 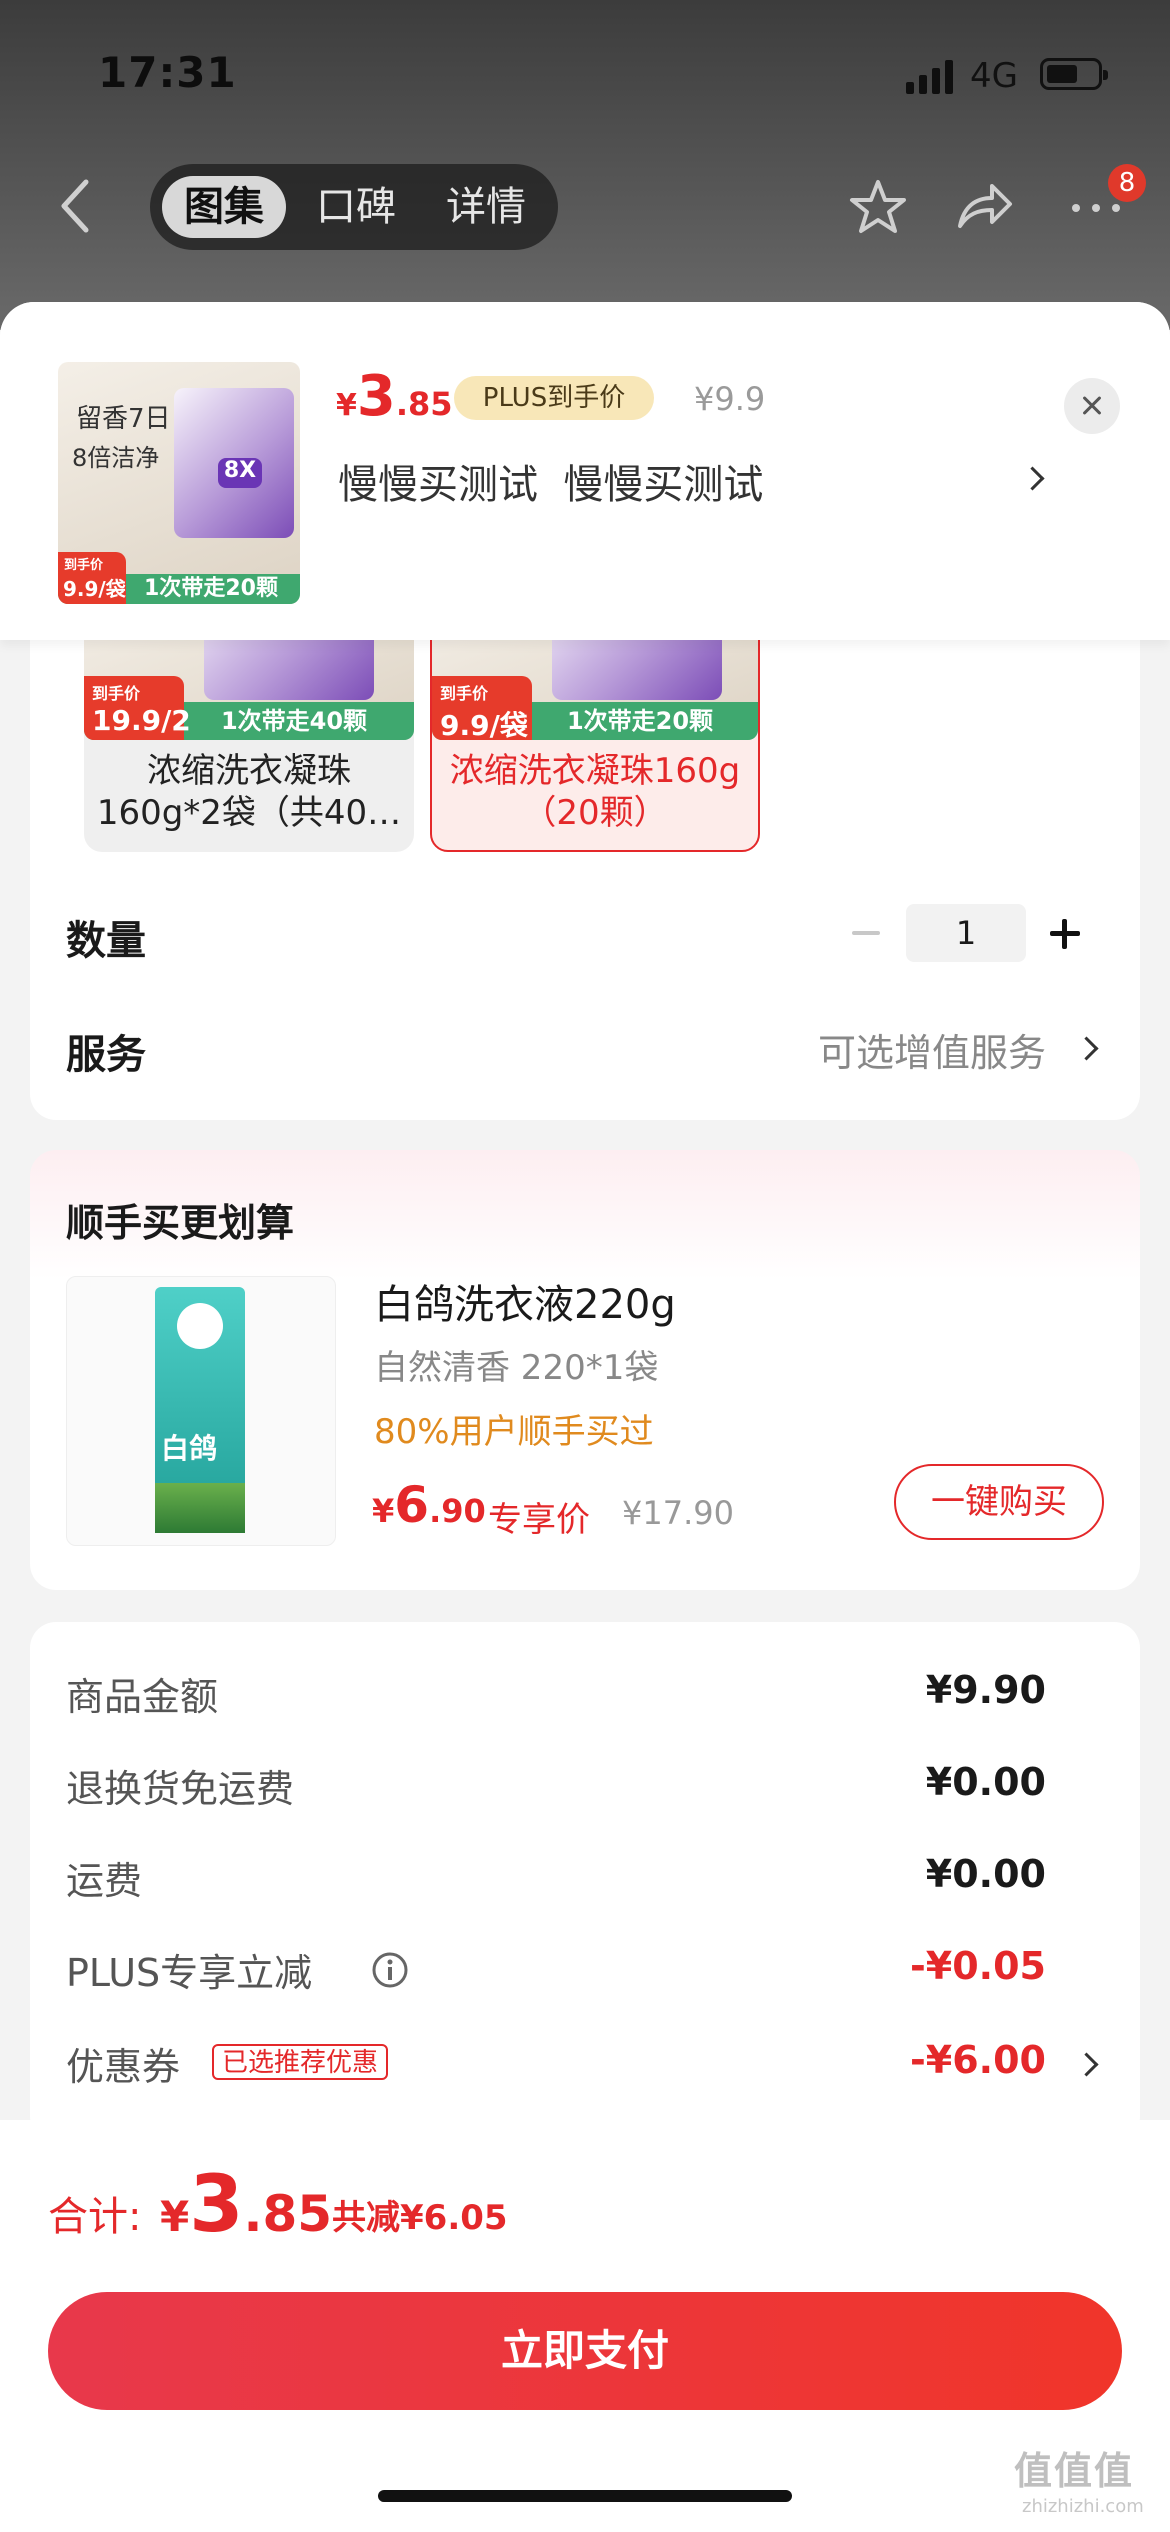 What do you see at coordinates (1127, 183) in the screenshot?
I see `notification-badge: 8` at bounding box center [1127, 183].